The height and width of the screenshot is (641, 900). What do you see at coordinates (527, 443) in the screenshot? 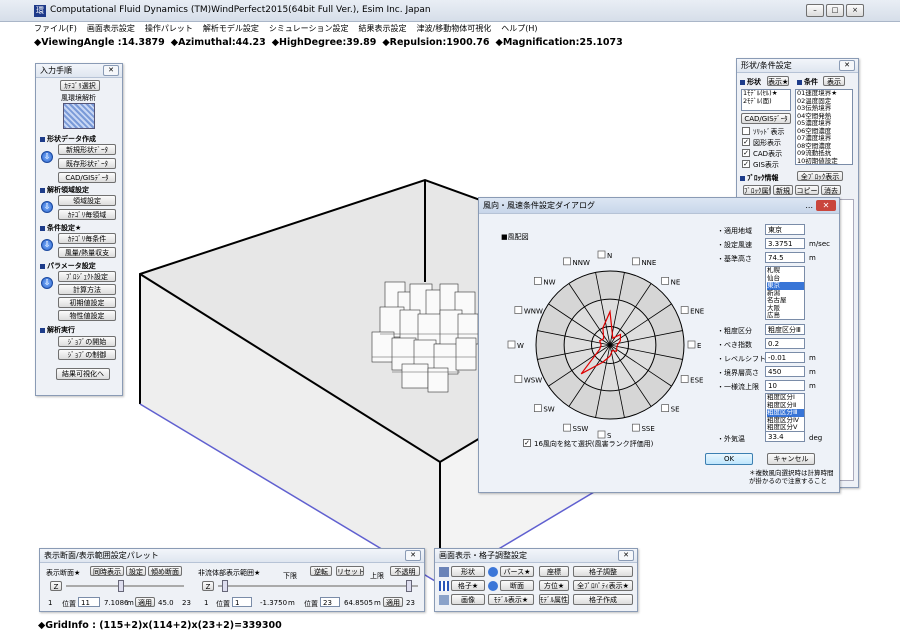
I see `check16-checkbox: ✓` at bounding box center [527, 443].